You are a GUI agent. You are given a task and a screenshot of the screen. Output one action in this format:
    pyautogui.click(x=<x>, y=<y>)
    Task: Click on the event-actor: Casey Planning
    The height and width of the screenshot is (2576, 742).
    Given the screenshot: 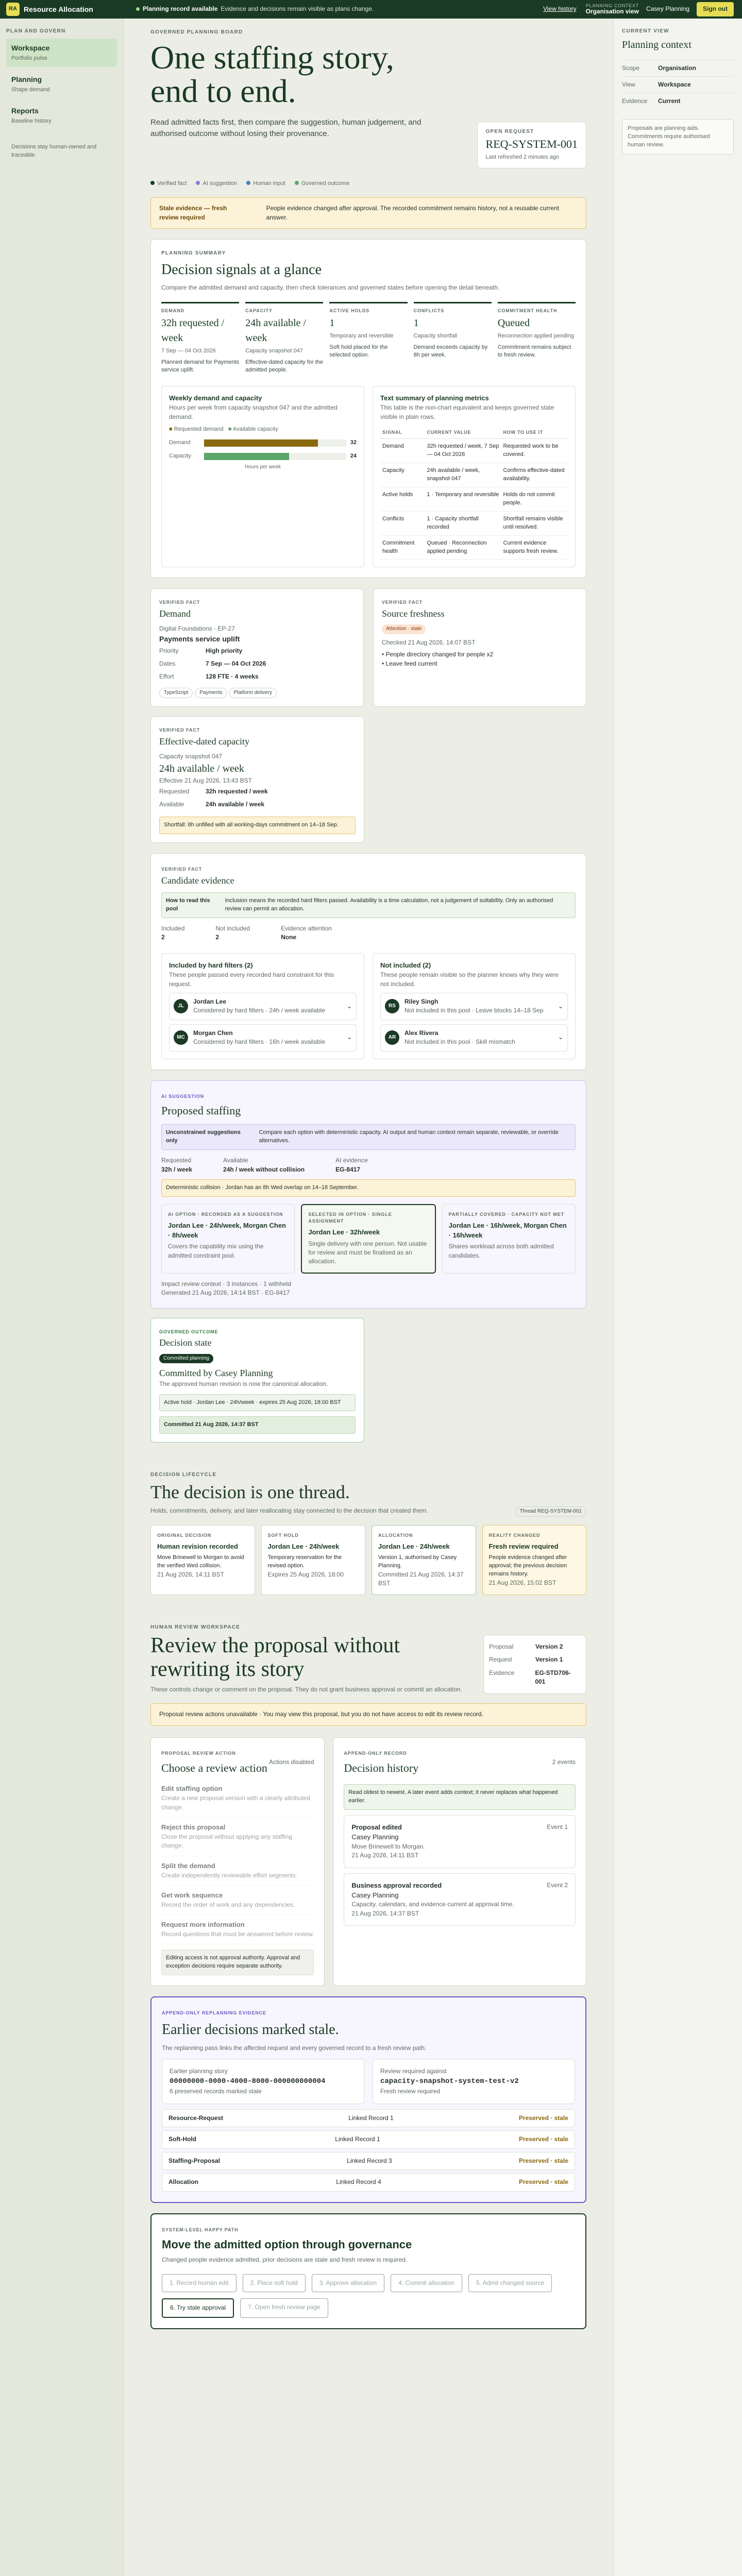 What is the action you would take?
    pyautogui.click(x=375, y=1837)
    